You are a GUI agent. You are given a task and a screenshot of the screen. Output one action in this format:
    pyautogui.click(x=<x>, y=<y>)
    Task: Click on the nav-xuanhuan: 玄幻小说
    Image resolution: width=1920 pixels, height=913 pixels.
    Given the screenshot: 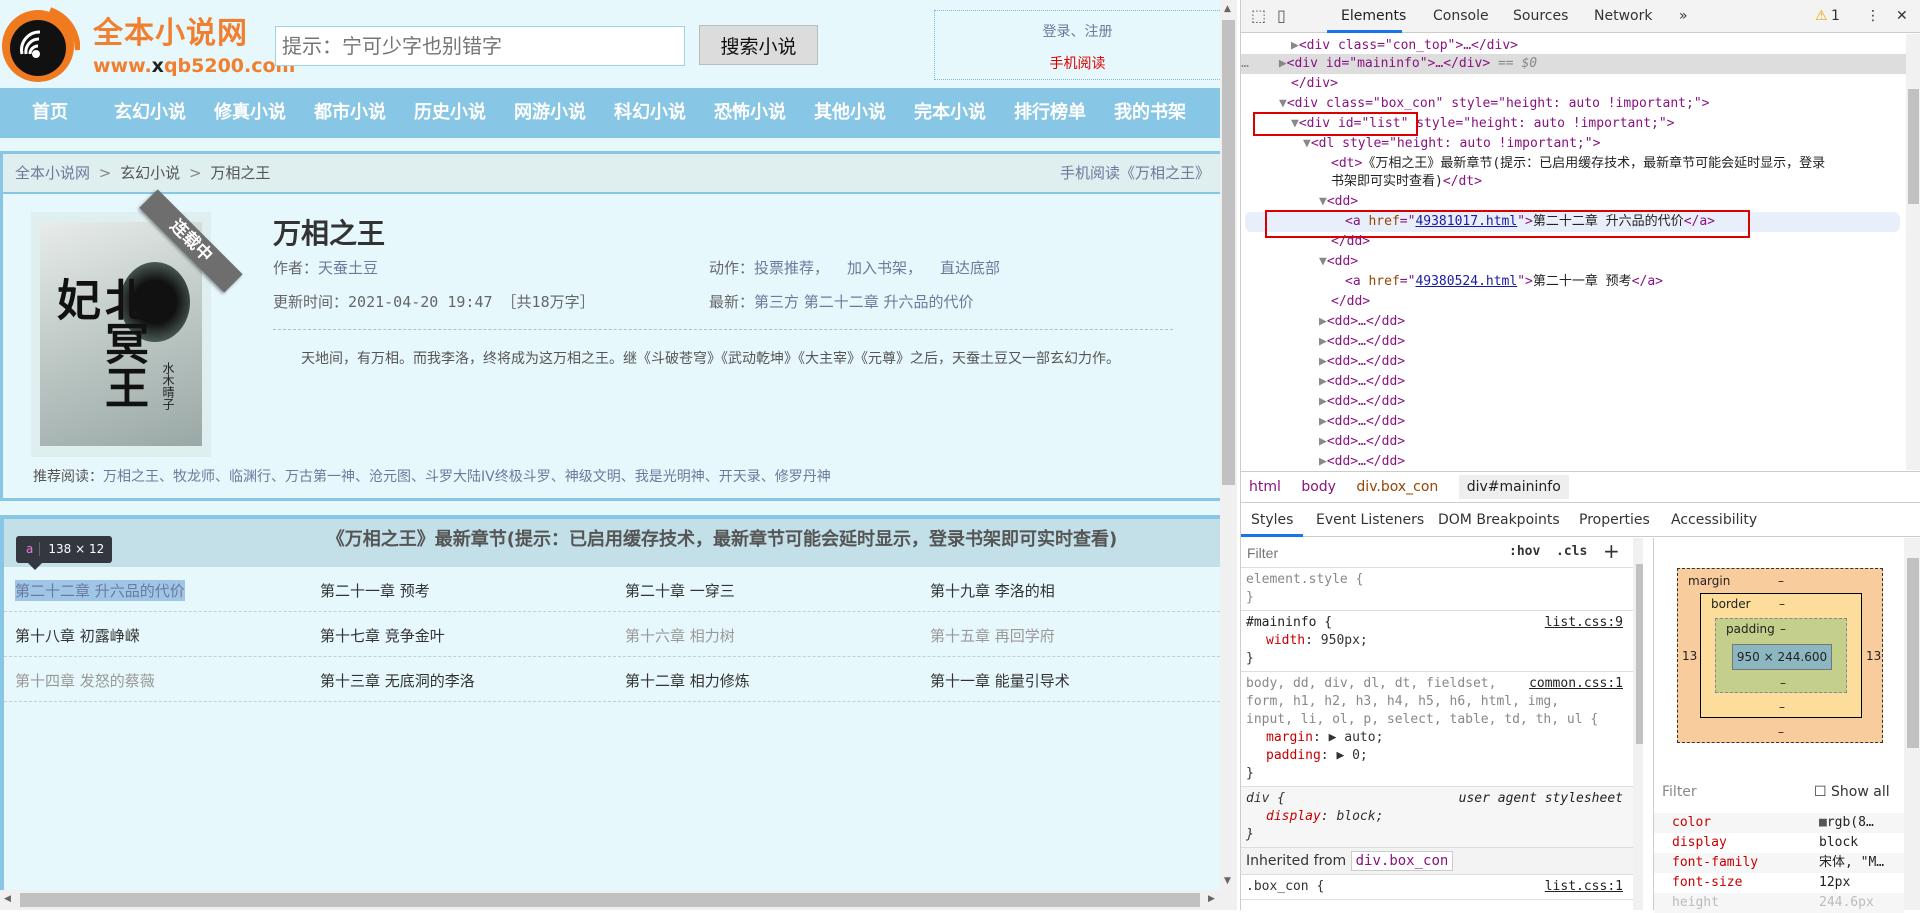 What is the action you would take?
    pyautogui.click(x=150, y=113)
    